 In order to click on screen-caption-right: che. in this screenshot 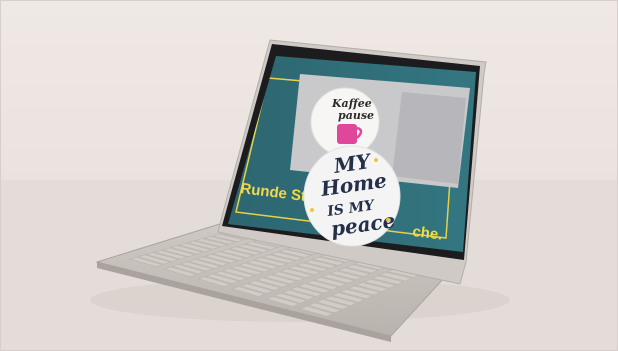, I will do `click(428, 233)`.